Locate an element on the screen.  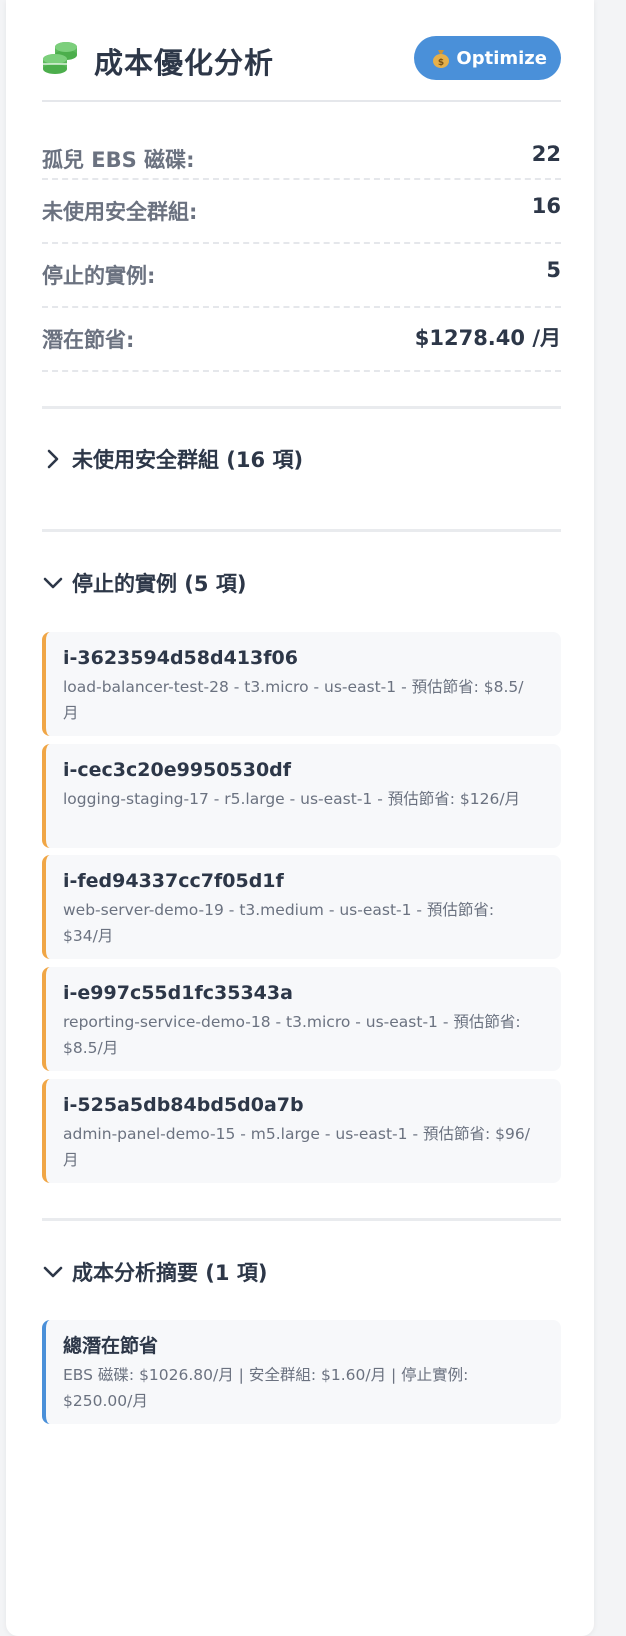
stat-label: 停止的實例: is located at coordinates (99, 276).